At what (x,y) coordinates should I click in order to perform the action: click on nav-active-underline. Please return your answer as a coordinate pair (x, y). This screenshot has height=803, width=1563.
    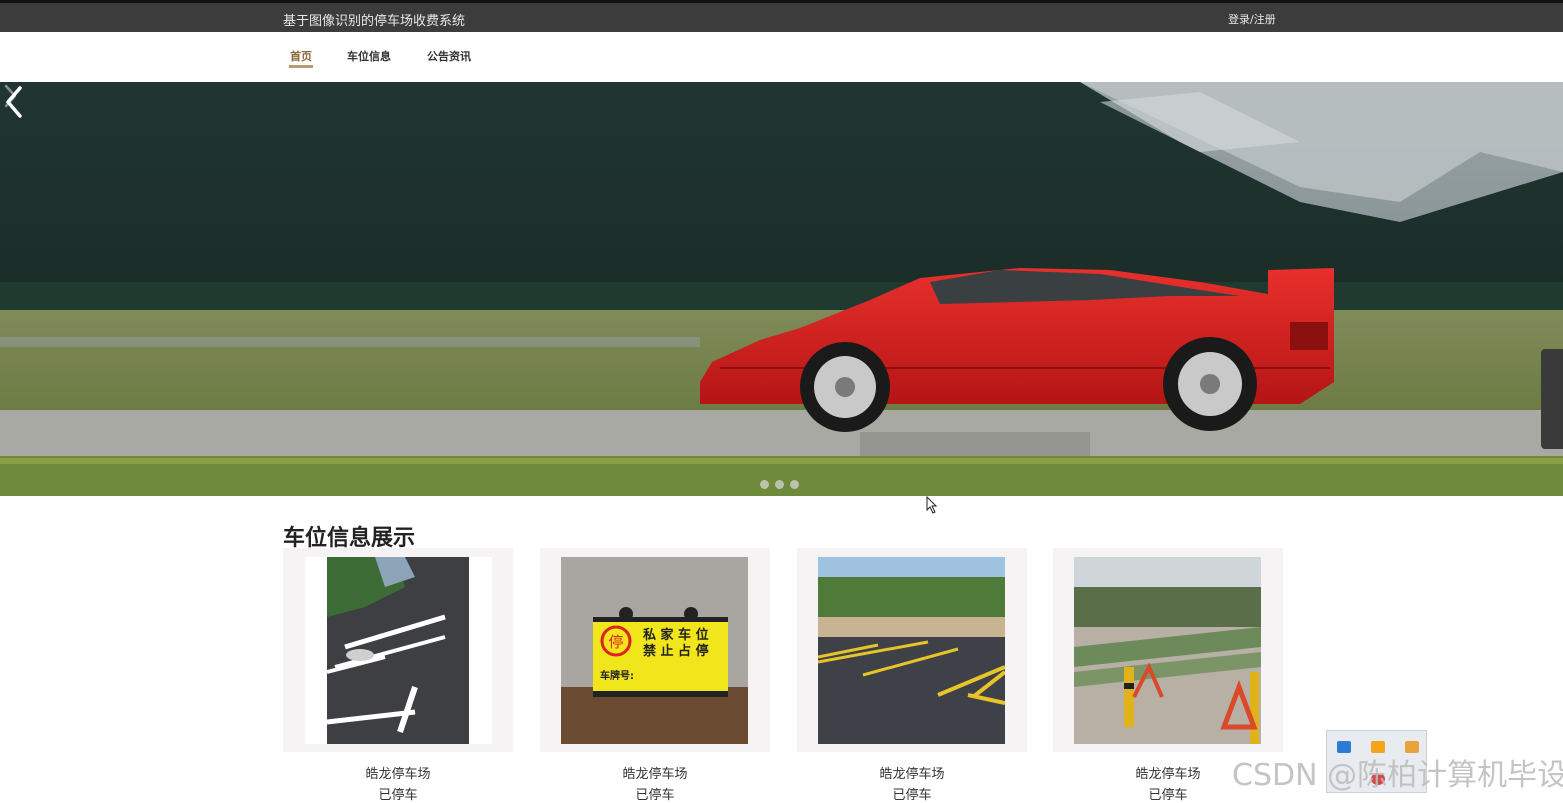
    Looking at the image, I should click on (301, 66).